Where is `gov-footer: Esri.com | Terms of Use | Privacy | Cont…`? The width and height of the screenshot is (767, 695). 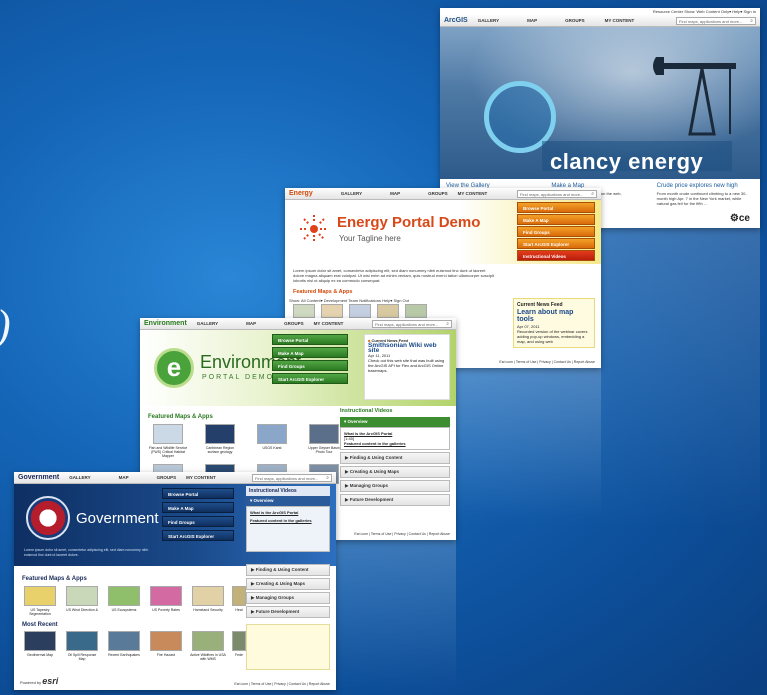
gov-footer: Esri.com | Terms of Use | Privacy | Cont… is located at coordinates (282, 684).